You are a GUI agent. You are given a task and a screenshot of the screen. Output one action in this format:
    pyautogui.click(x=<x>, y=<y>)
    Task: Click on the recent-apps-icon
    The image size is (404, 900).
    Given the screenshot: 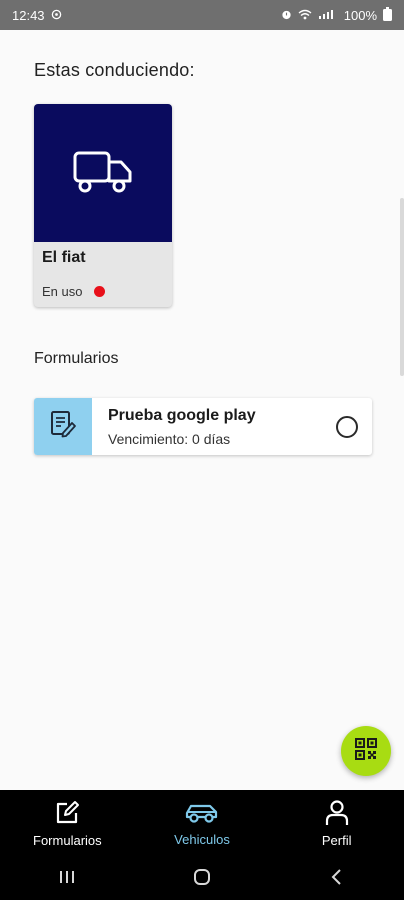 What is the action you would take?
    pyautogui.click(x=67, y=879)
    